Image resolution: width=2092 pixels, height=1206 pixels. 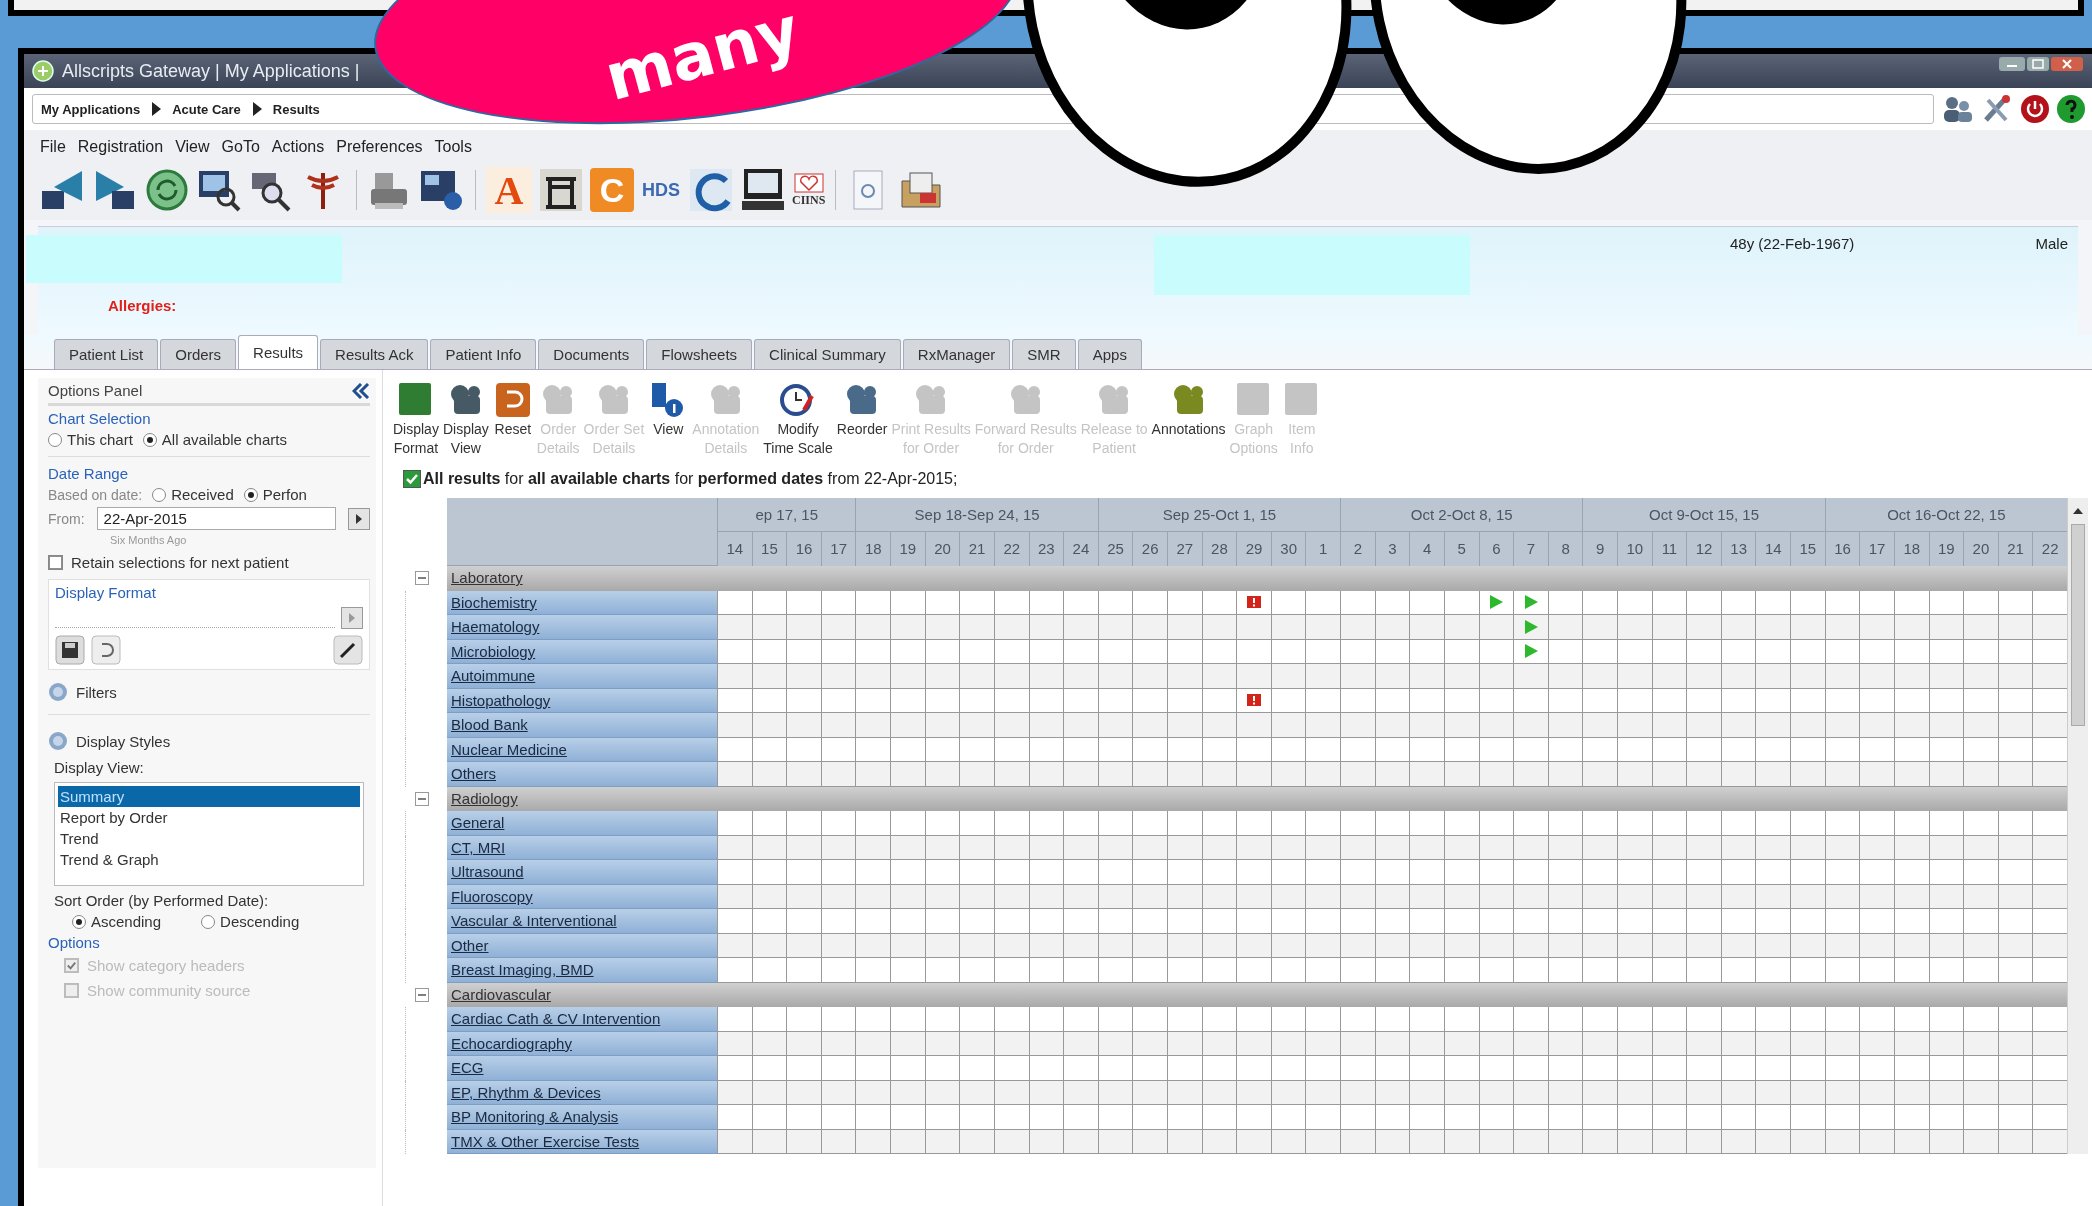 What do you see at coordinates (582, 945) in the screenshot?
I see `row-label: Other` at bounding box center [582, 945].